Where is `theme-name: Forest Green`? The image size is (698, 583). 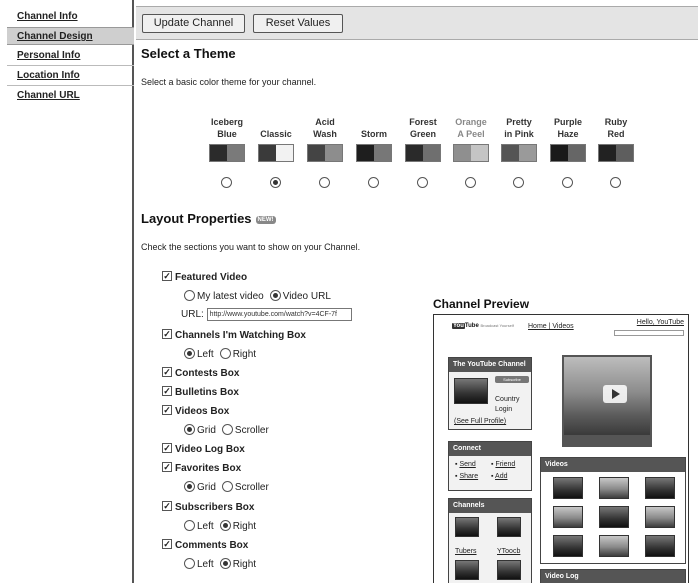 theme-name: Forest Green is located at coordinates (423, 128).